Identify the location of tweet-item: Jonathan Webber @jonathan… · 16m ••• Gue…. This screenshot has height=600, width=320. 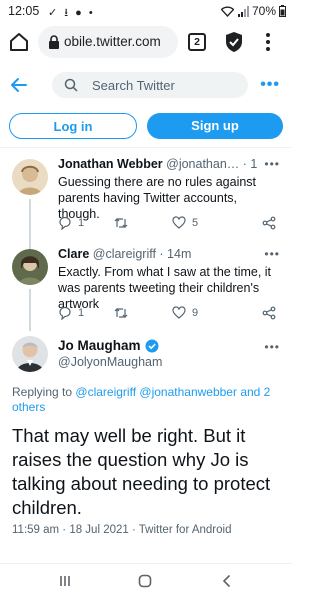
(146, 203).